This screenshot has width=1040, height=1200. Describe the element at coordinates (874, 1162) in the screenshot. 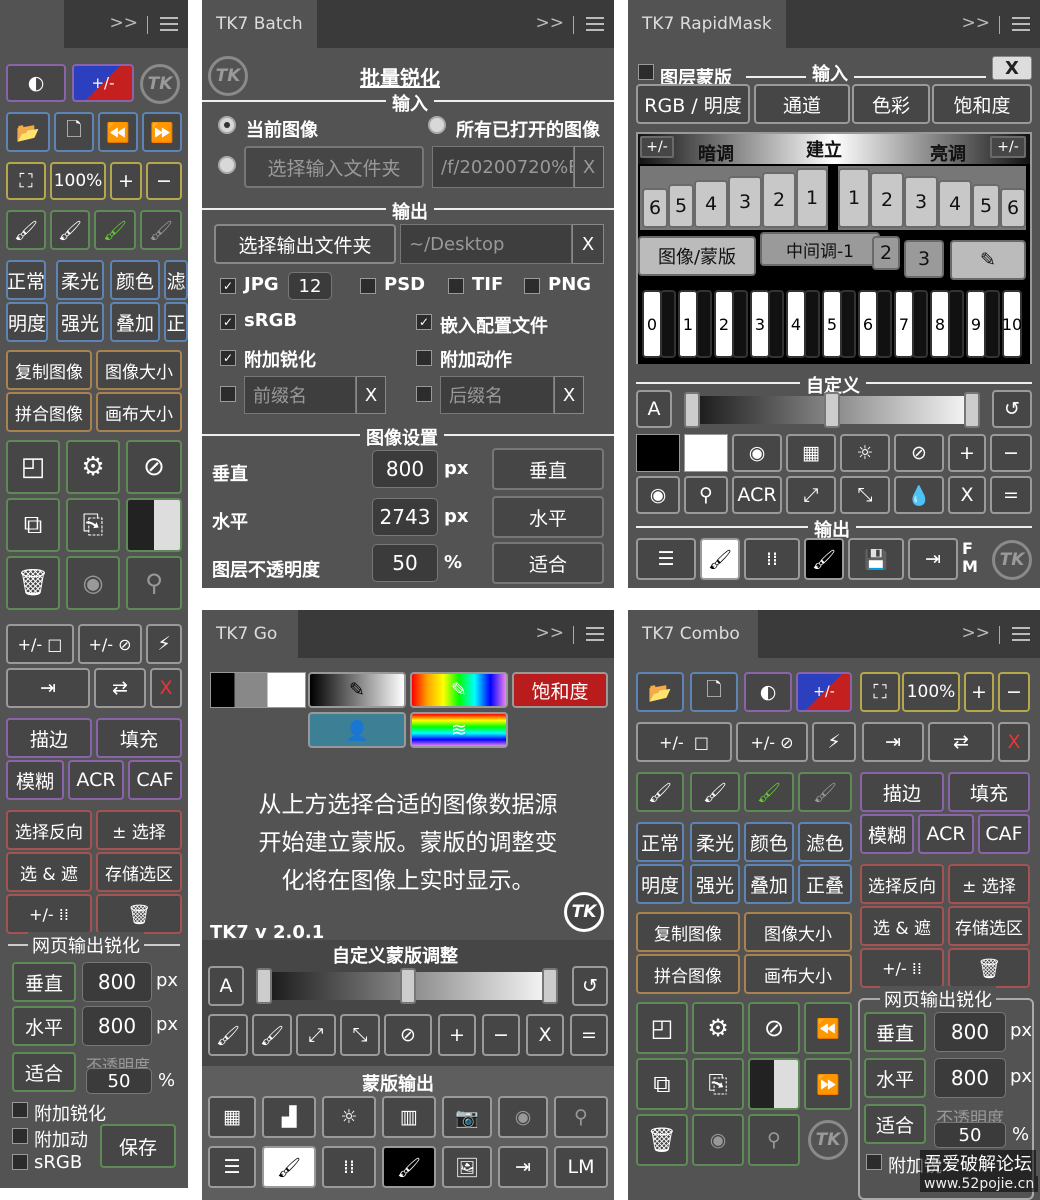

I see `add-sharpen-checkbox` at that location.